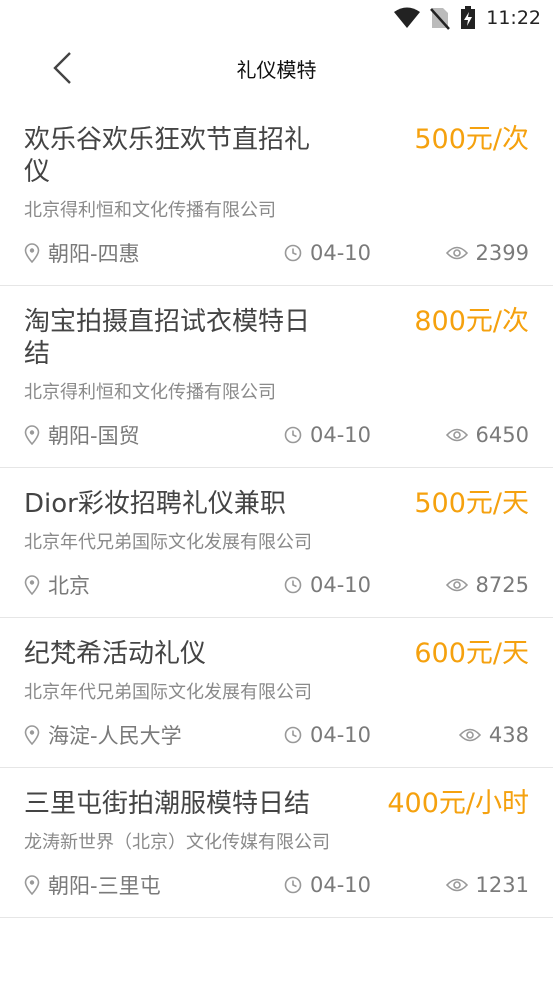 This screenshot has height=983, width=553. I want to click on job-price: 500元/次, so click(471, 139).